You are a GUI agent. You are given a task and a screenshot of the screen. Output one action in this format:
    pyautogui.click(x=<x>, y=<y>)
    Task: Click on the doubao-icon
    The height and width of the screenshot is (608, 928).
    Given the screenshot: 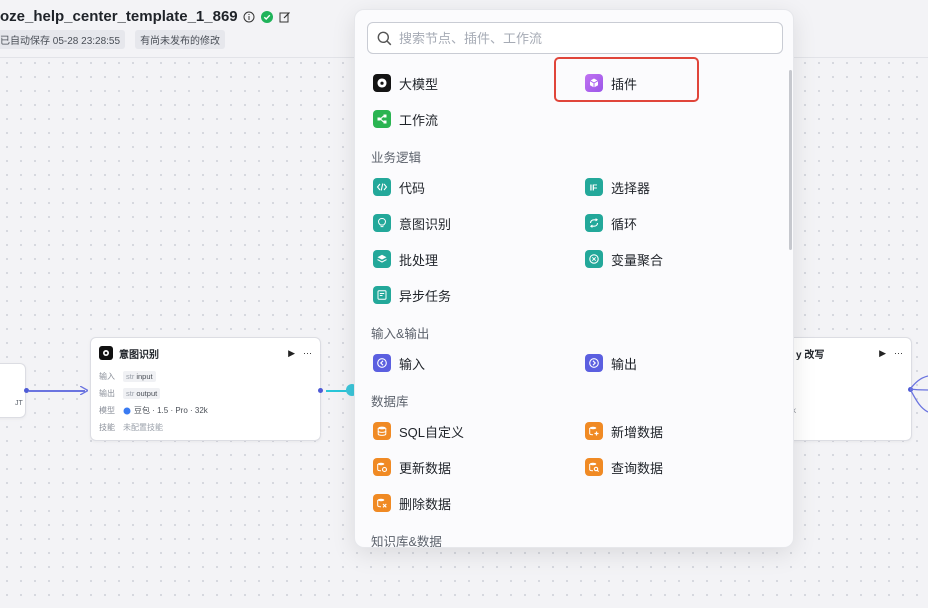 What is the action you would take?
    pyautogui.click(x=127, y=410)
    